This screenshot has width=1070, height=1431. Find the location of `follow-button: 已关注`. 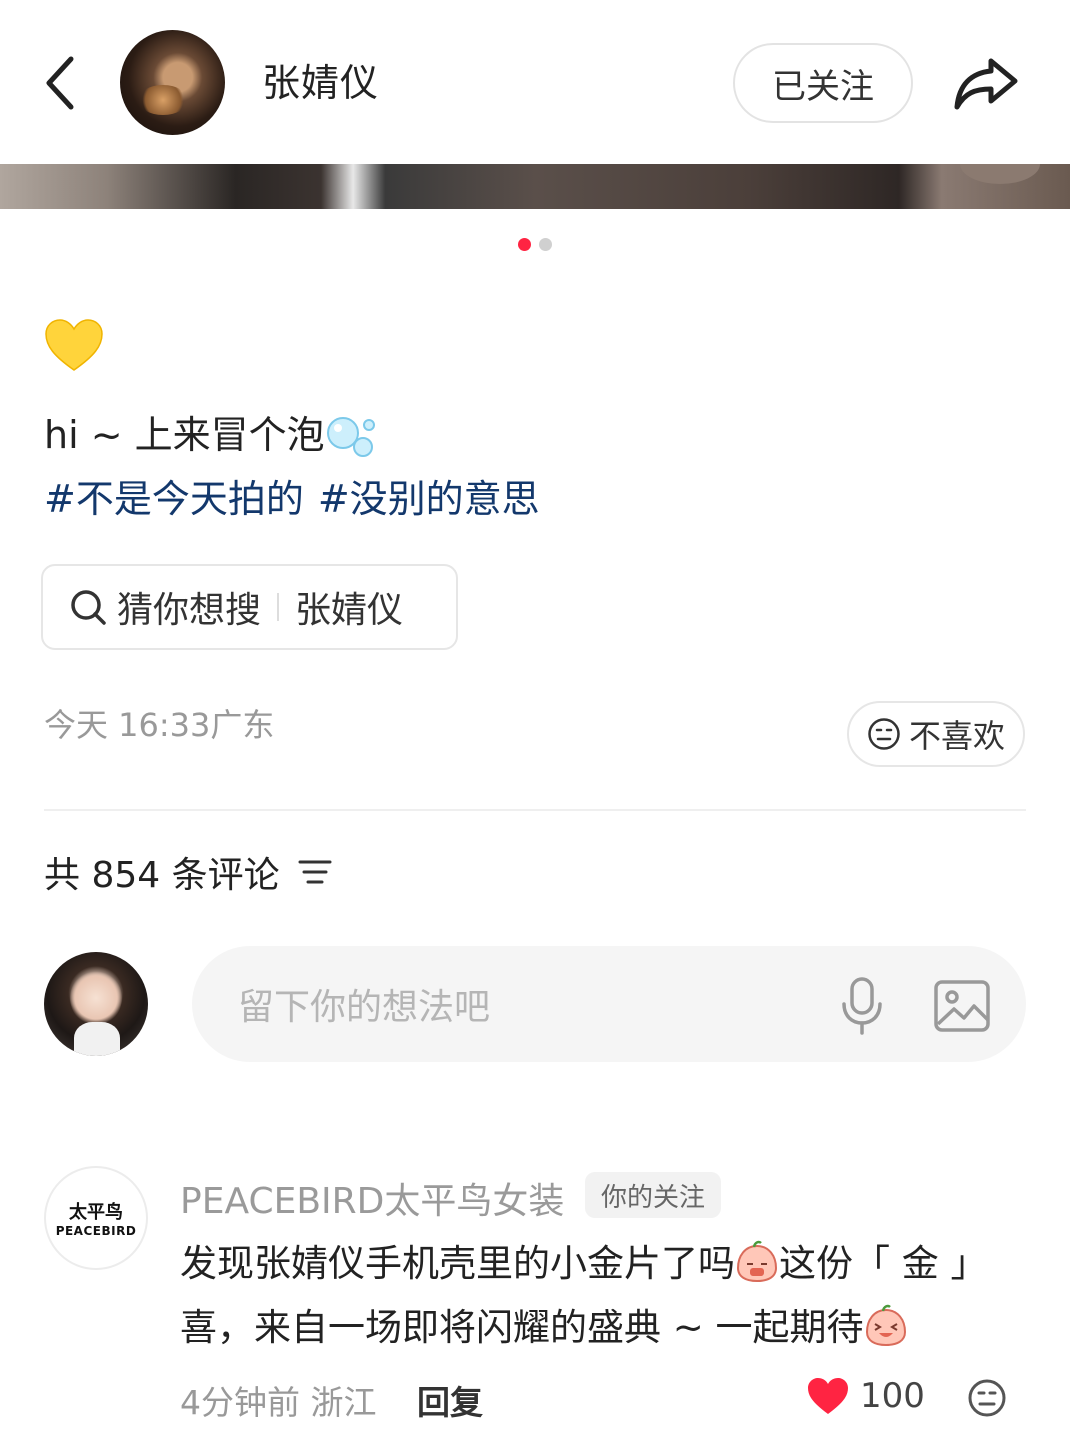

follow-button: 已关注 is located at coordinates (823, 83).